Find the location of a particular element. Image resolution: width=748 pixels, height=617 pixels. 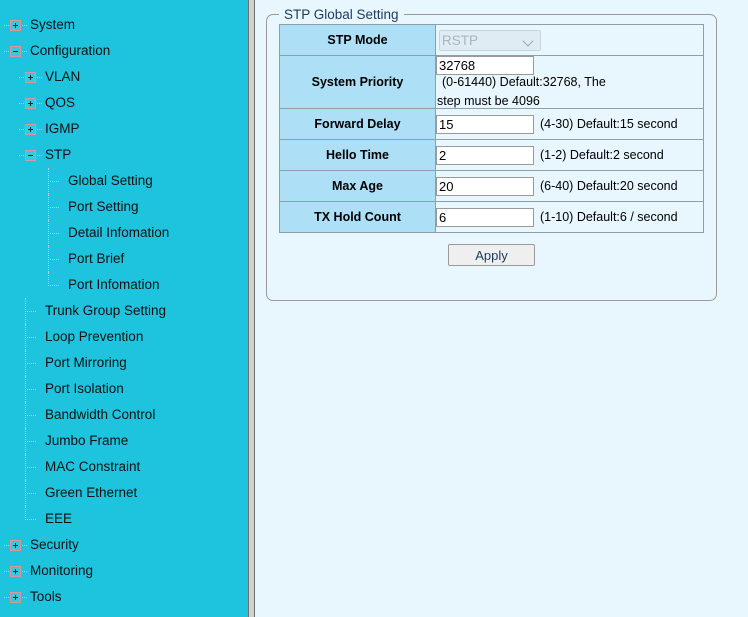

value-row: (1-2) Default:2 second is located at coordinates (569, 155).